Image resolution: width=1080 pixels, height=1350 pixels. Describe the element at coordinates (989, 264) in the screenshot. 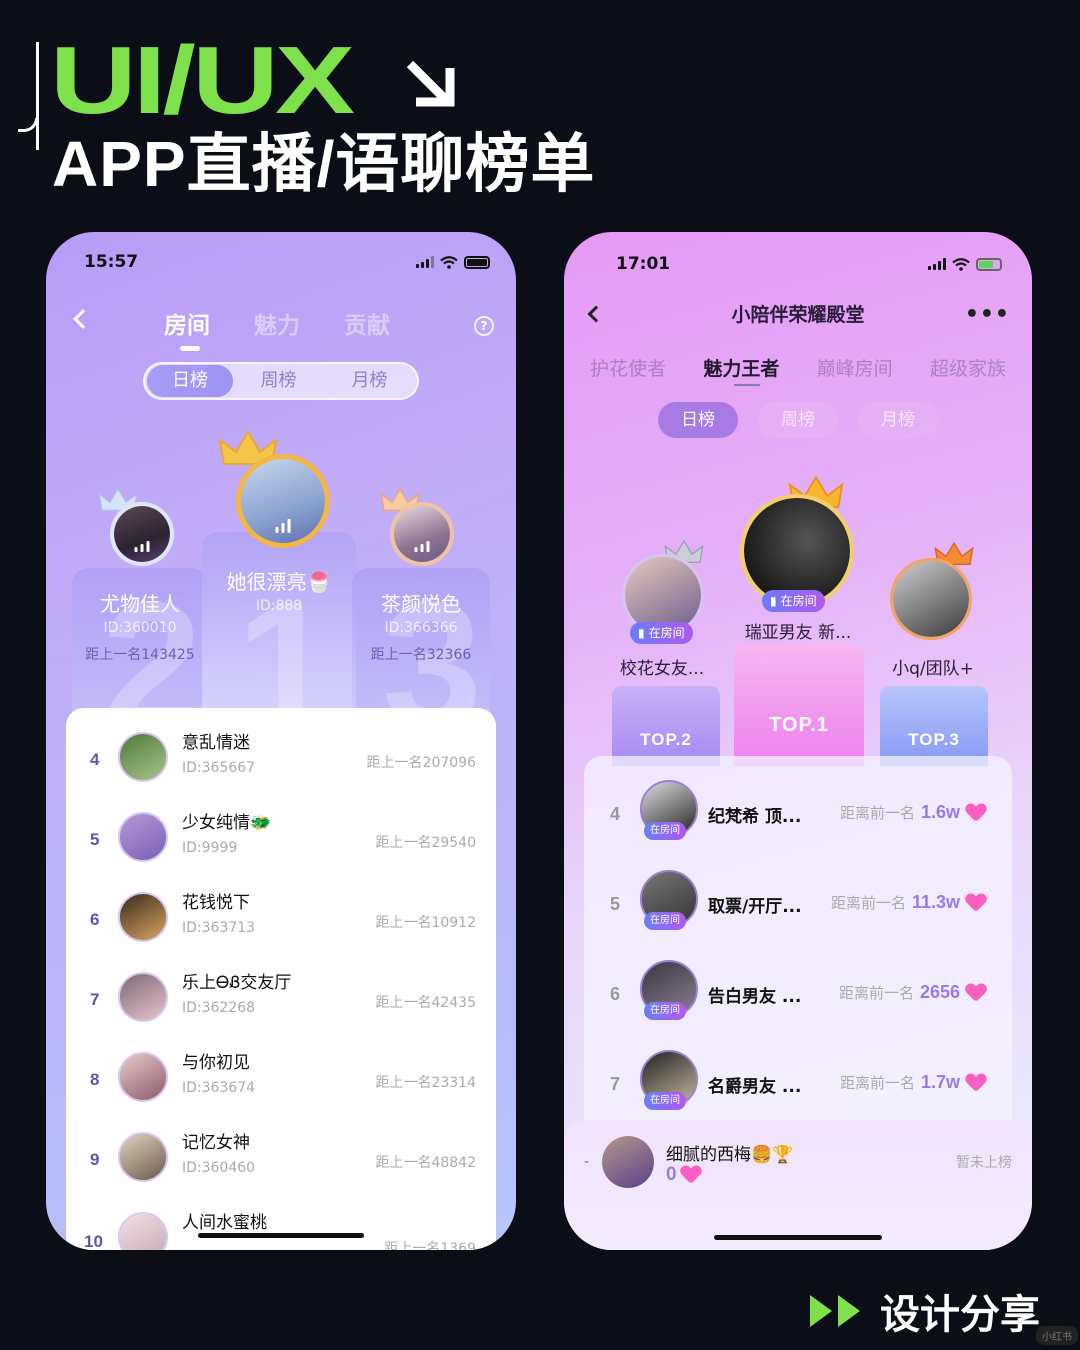

I see `battery-charging-icon` at that location.